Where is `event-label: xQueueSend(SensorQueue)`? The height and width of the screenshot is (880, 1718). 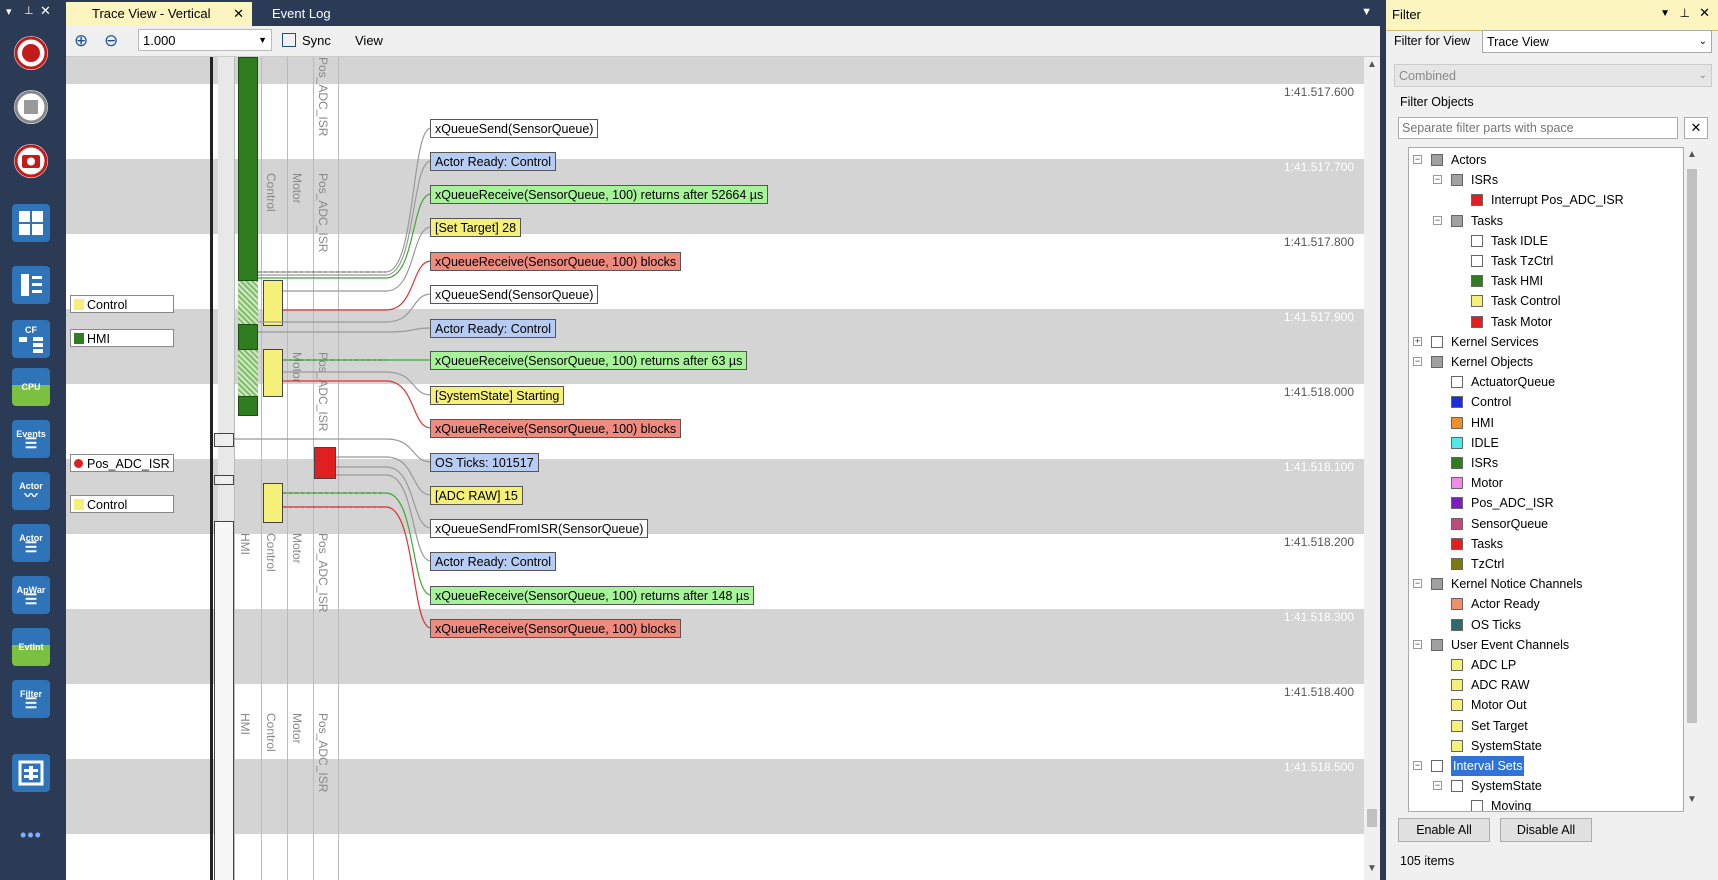
event-label: xQueueSend(SensorQueue) is located at coordinates (514, 294).